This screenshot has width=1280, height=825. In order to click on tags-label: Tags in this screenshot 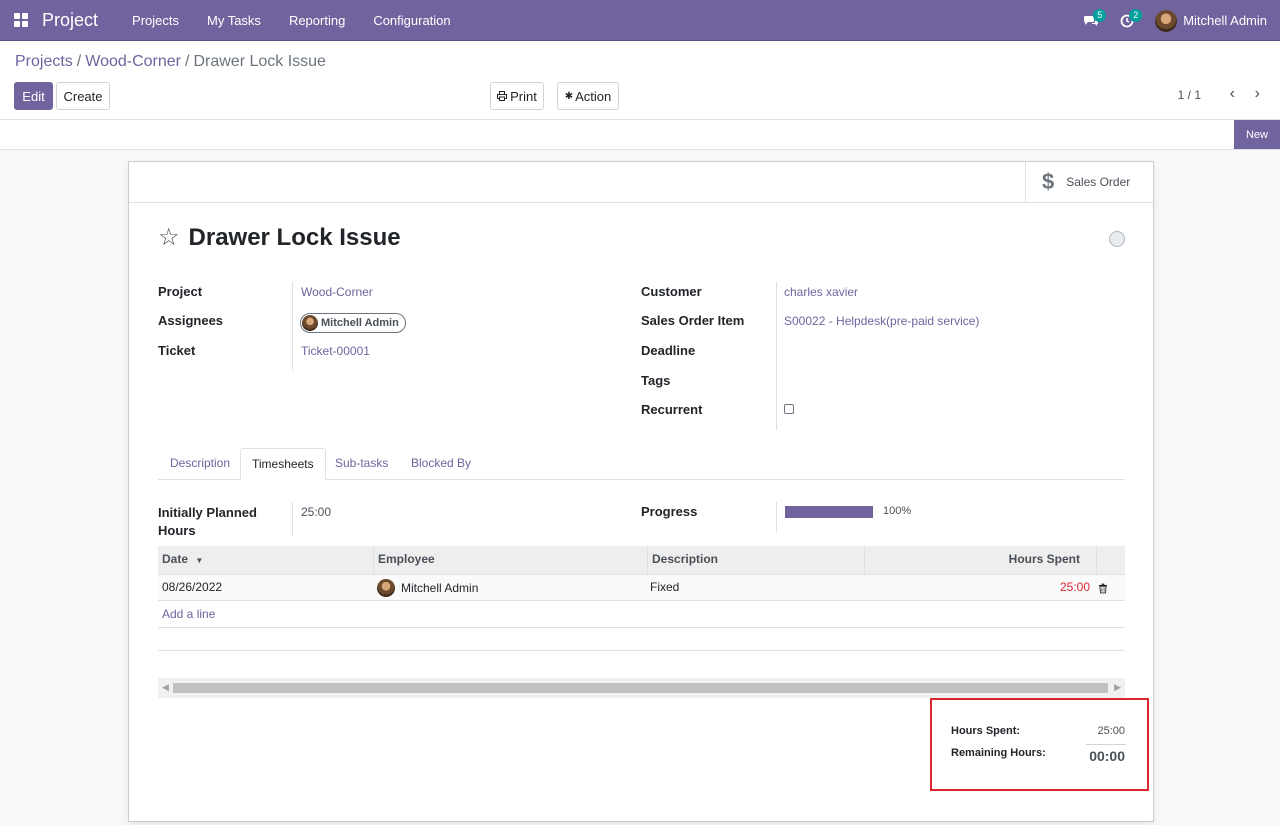, I will do `click(656, 380)`.